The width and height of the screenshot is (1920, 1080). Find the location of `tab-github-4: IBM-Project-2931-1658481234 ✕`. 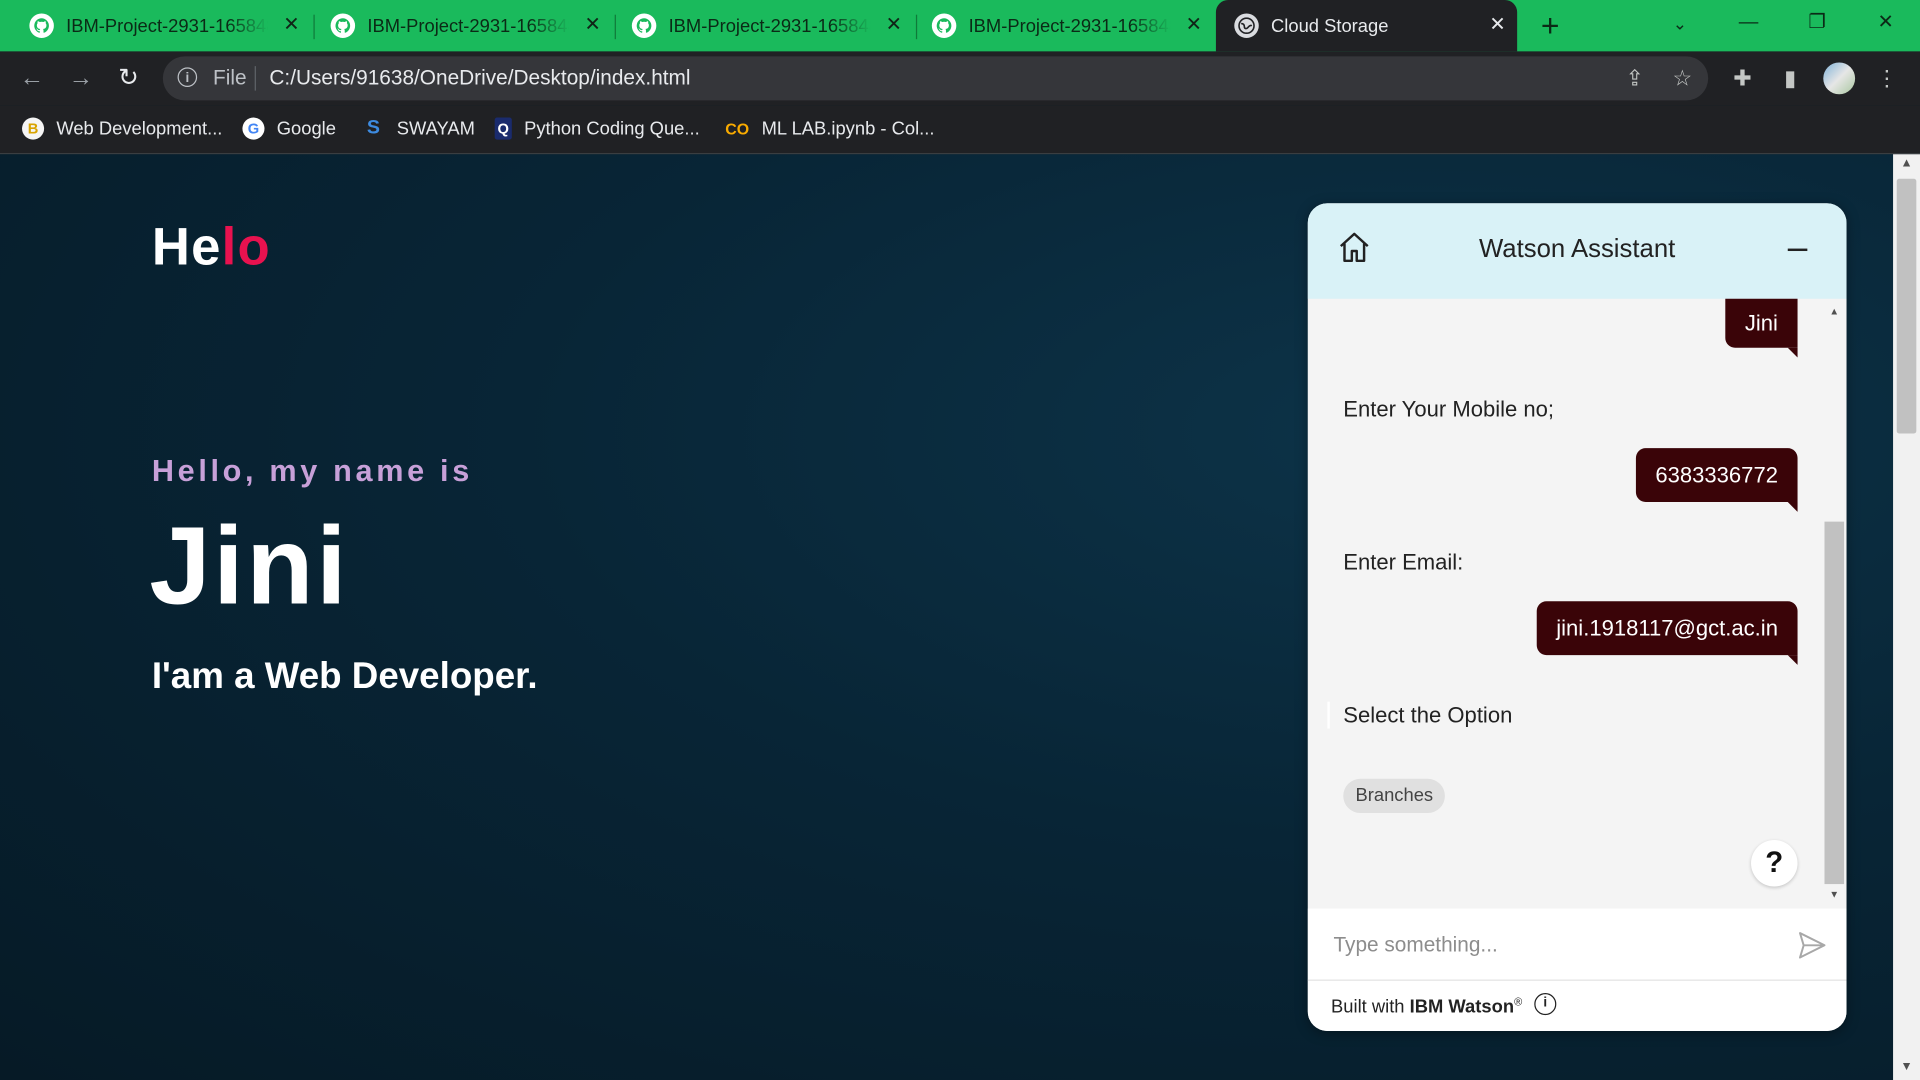

tab-github-4: IBM-Project-2931-1658481234 ✕ is located at coordinates (1057, 25).